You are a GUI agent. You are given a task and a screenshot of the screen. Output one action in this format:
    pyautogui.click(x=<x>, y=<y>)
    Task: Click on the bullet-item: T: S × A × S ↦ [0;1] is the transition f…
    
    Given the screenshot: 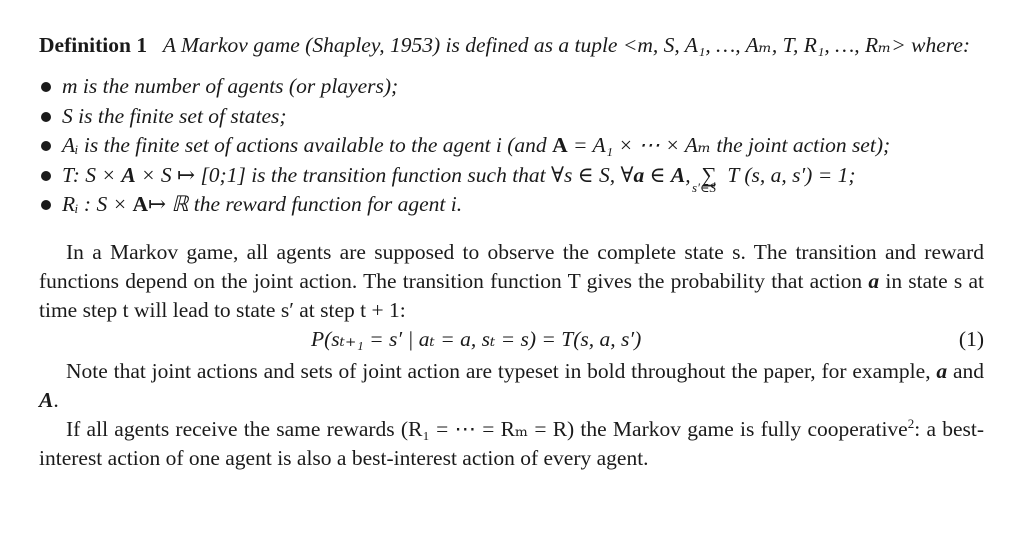 What is the action you would take?
    pyautogui.click(x=511, y=178)
    